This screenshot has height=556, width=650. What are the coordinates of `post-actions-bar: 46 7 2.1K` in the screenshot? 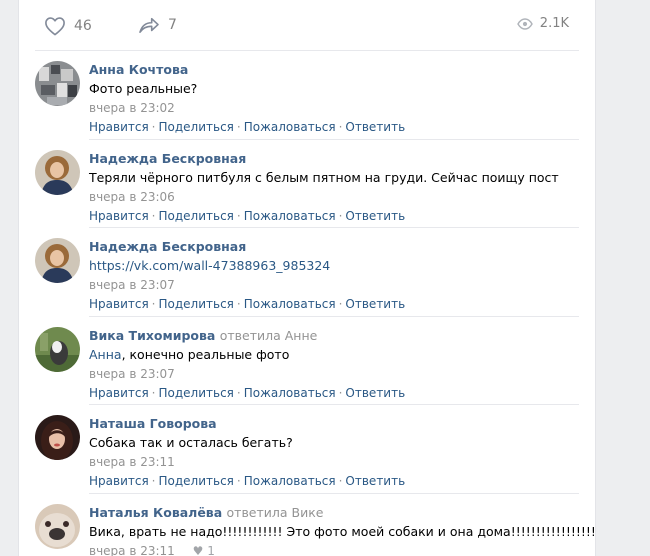 It's located at (307, 25).